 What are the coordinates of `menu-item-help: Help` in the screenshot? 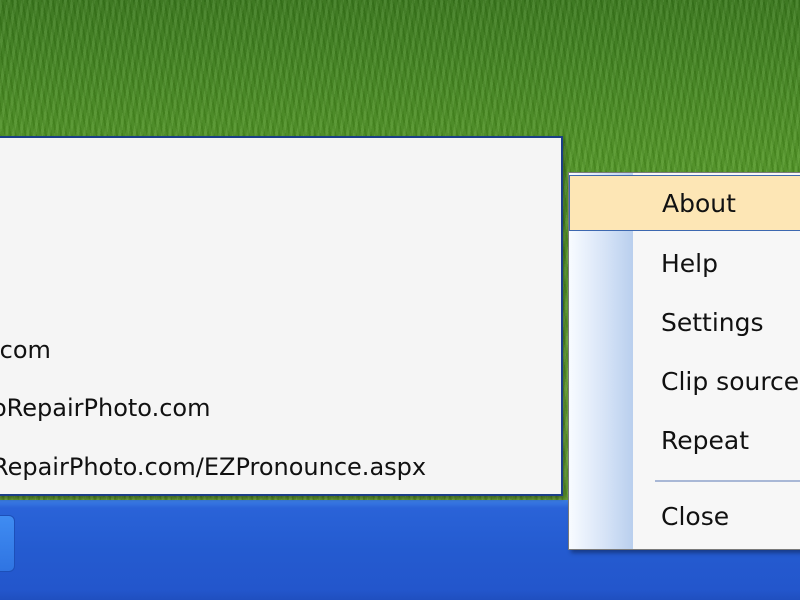 It's located at (684, 264).